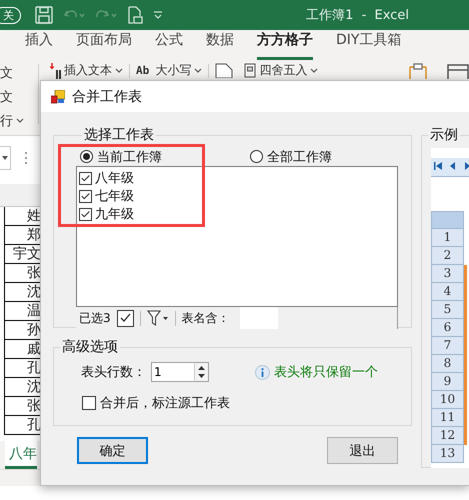 The width and height of the screenshot is (469, 500). What do you see at coordinates (104, 45) in the screenshot?
I see `ribbon-tab: 页面布局` at bounding box center [104, 45].